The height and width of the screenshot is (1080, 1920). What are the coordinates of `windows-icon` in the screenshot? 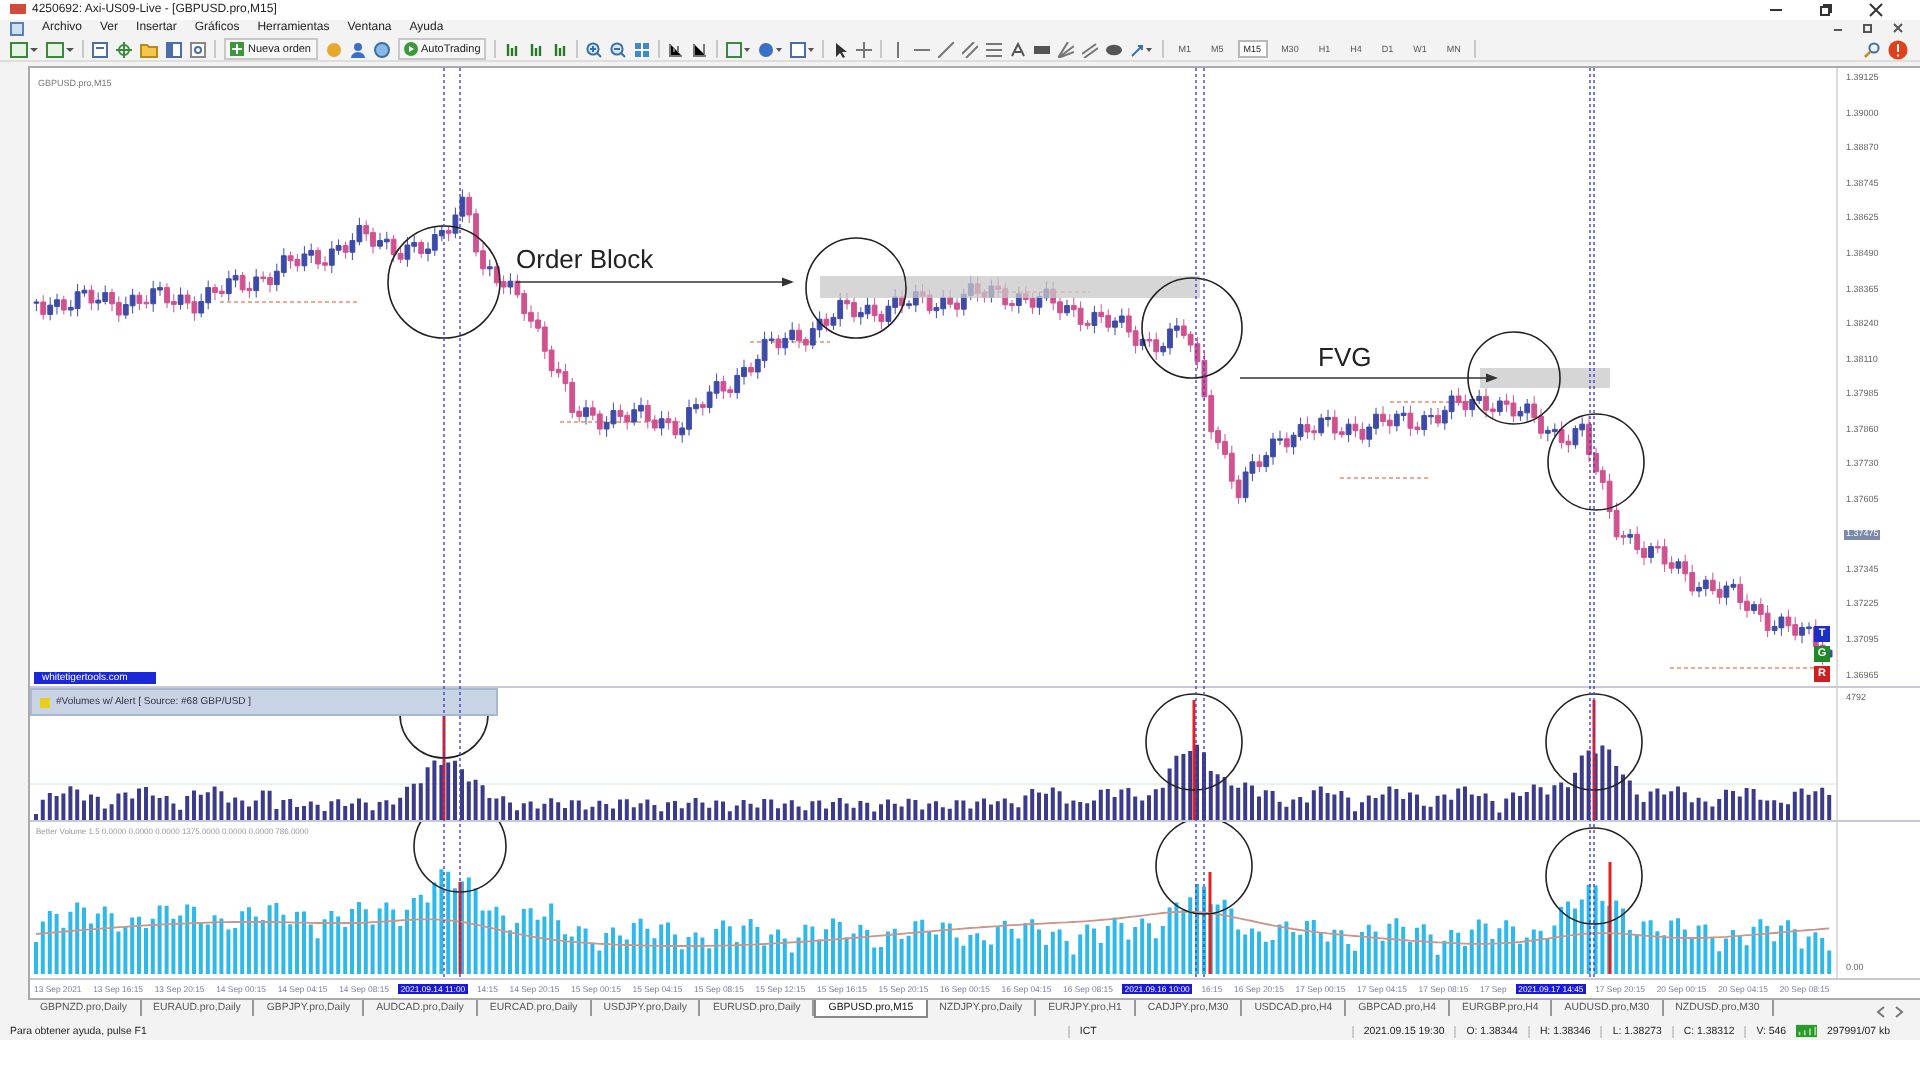 It's located at (60, 49).